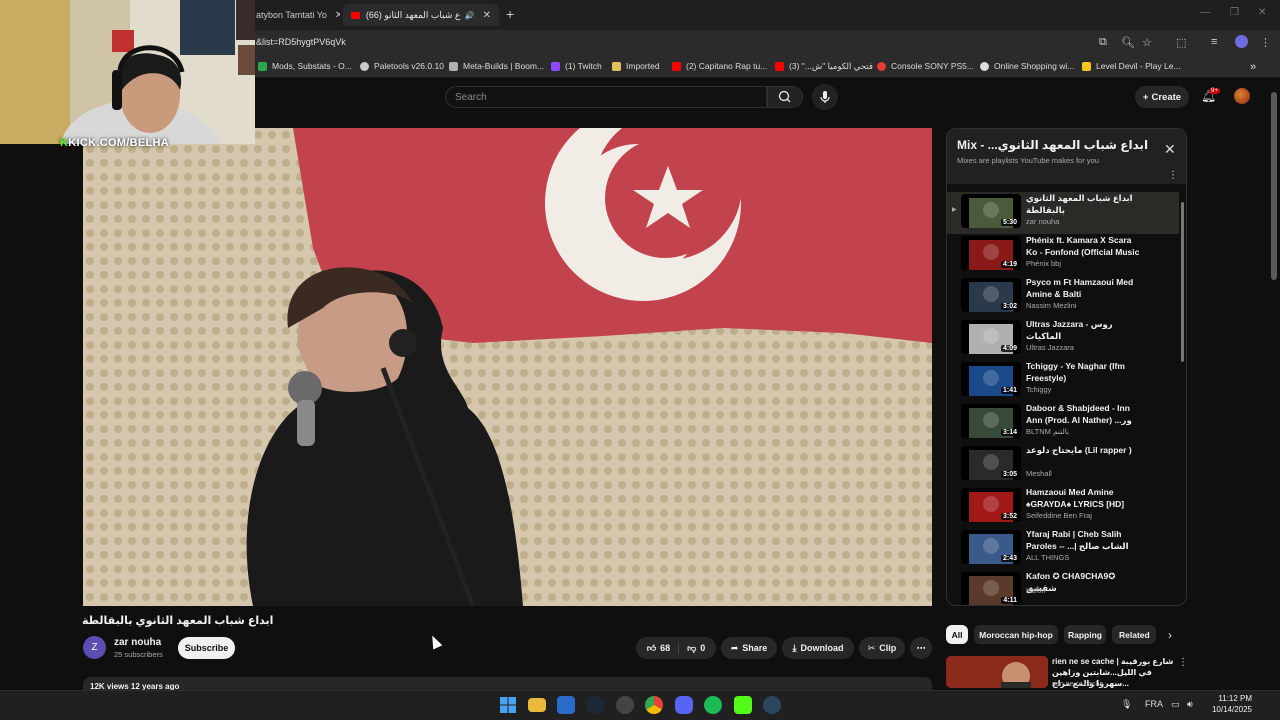 The image size is (1280, 720). I want to click on like-button: 👍︎ 68, so click(663, 648).